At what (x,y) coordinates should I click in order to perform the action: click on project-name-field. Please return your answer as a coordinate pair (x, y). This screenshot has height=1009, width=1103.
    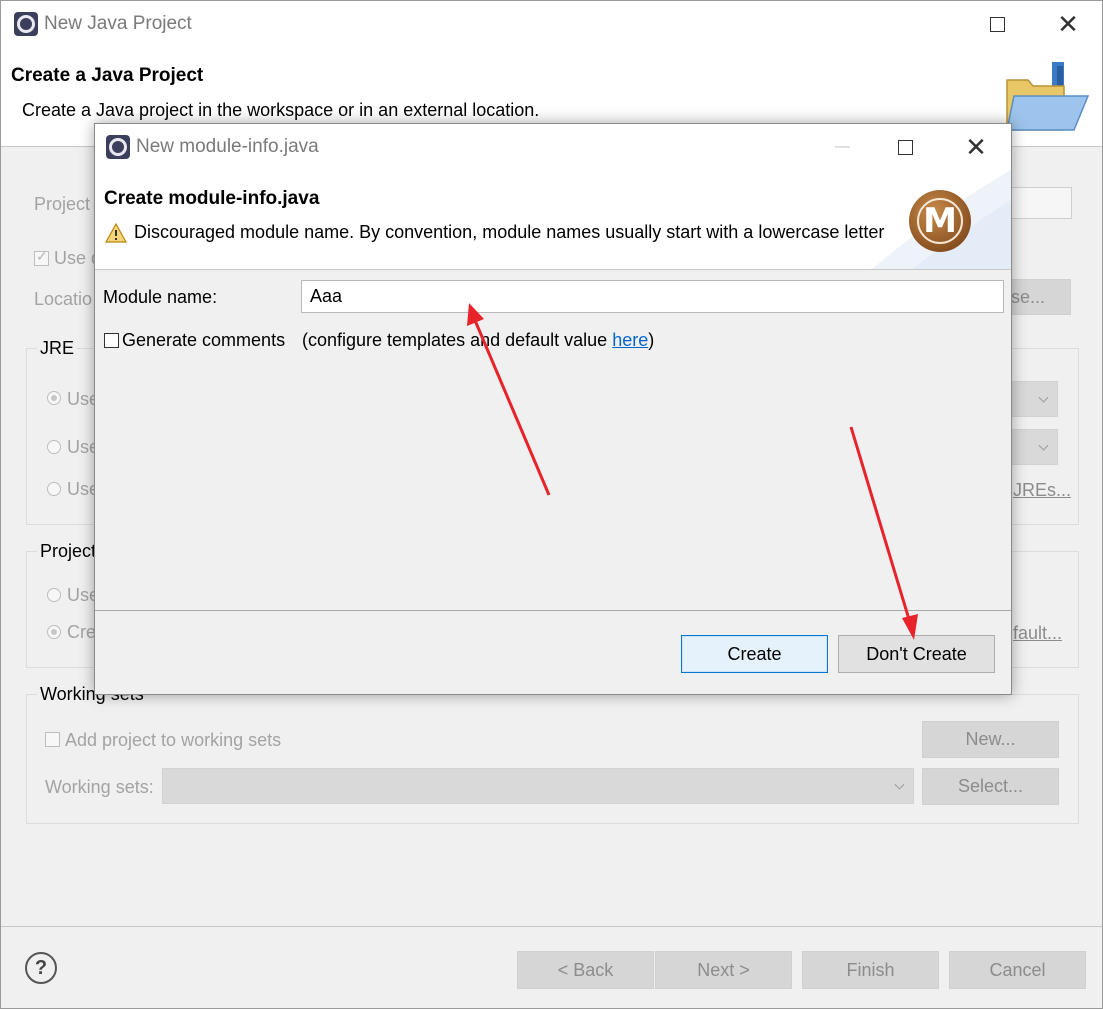
    Looking at the image, I should click on (1039, 203).